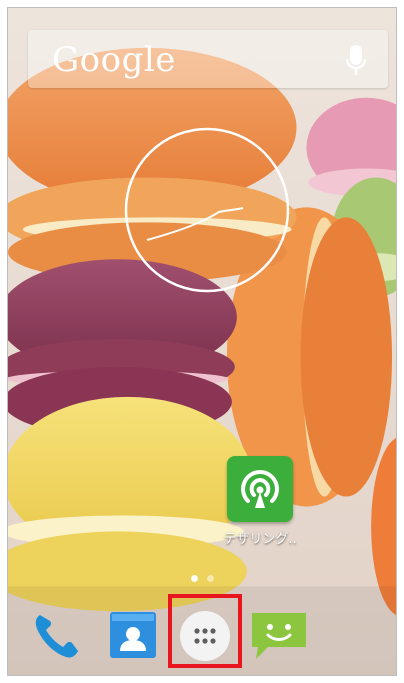 This screenshot has height=683, width=404. I want to click on page-dot, so click(210, 578).